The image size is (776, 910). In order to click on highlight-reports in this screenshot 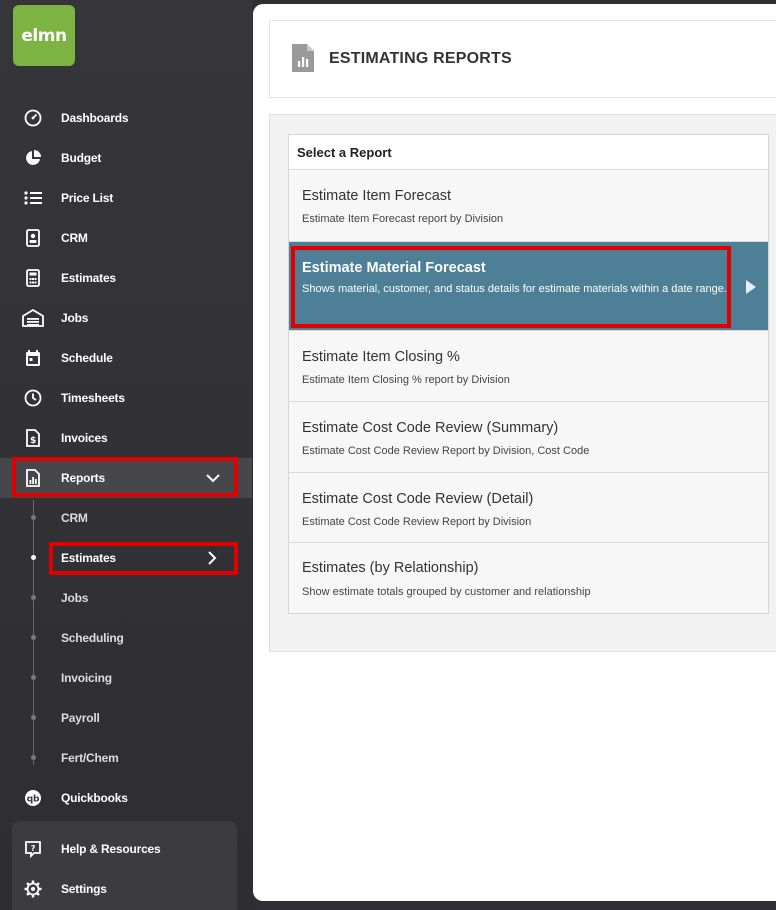, I will do `click(125, 477)`.